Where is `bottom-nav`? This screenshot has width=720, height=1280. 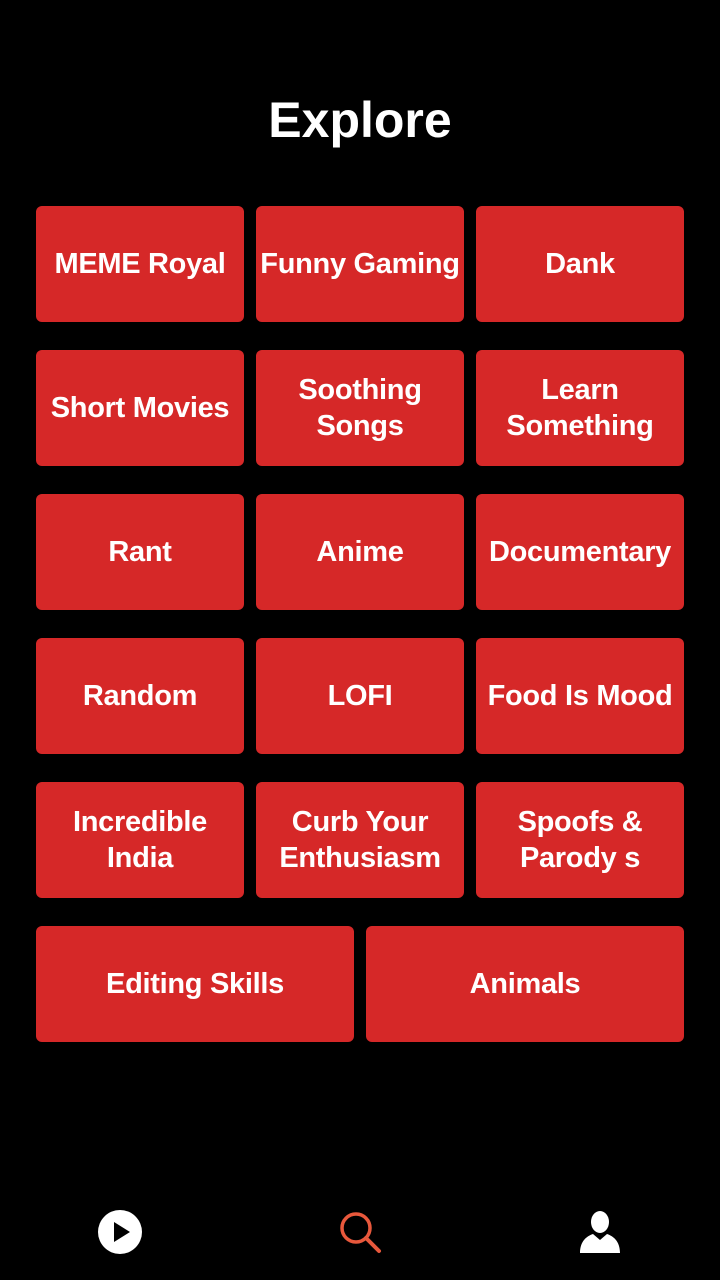 bottom-nav is located at coordinates (360, 1230).